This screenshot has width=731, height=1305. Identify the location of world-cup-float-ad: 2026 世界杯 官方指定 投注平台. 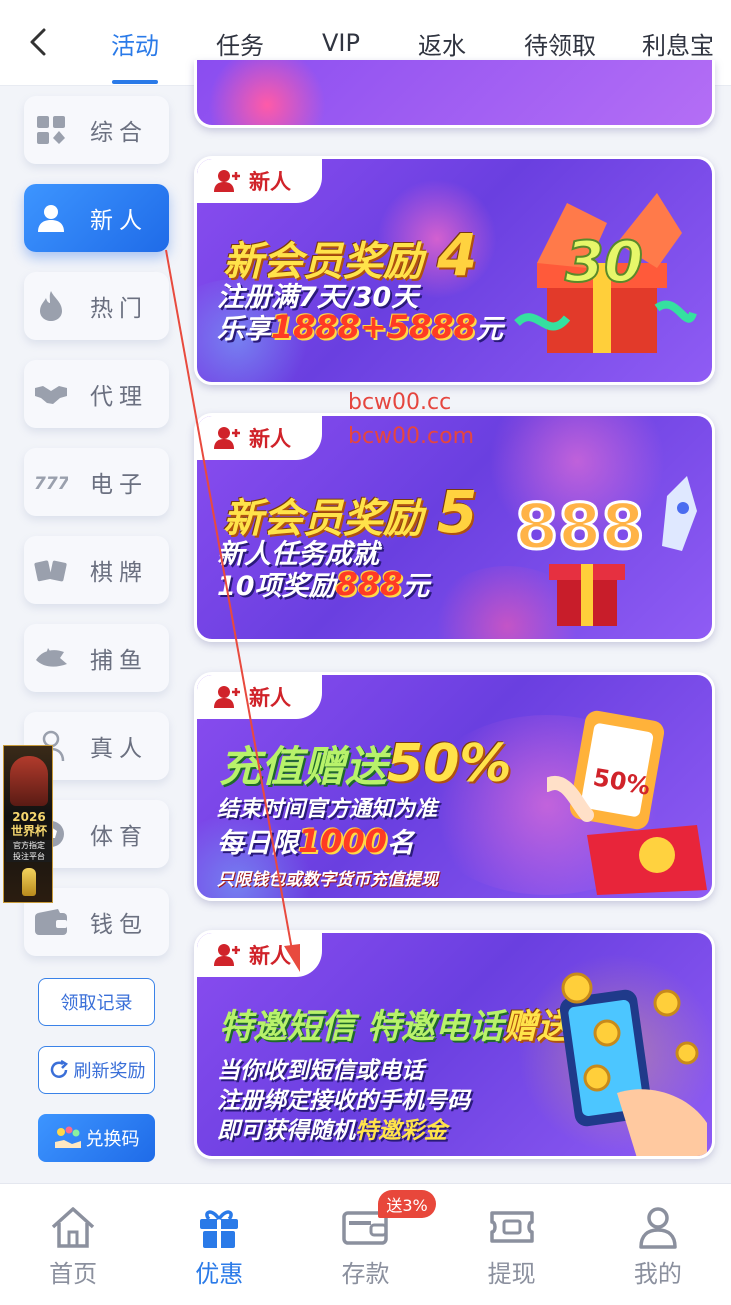
(28, 824).